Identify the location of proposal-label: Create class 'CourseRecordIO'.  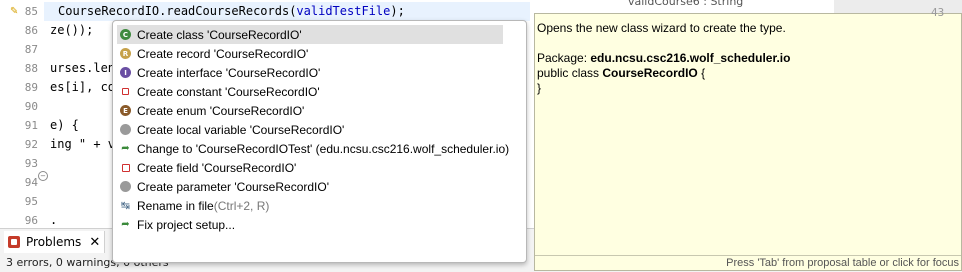
(219, 34).